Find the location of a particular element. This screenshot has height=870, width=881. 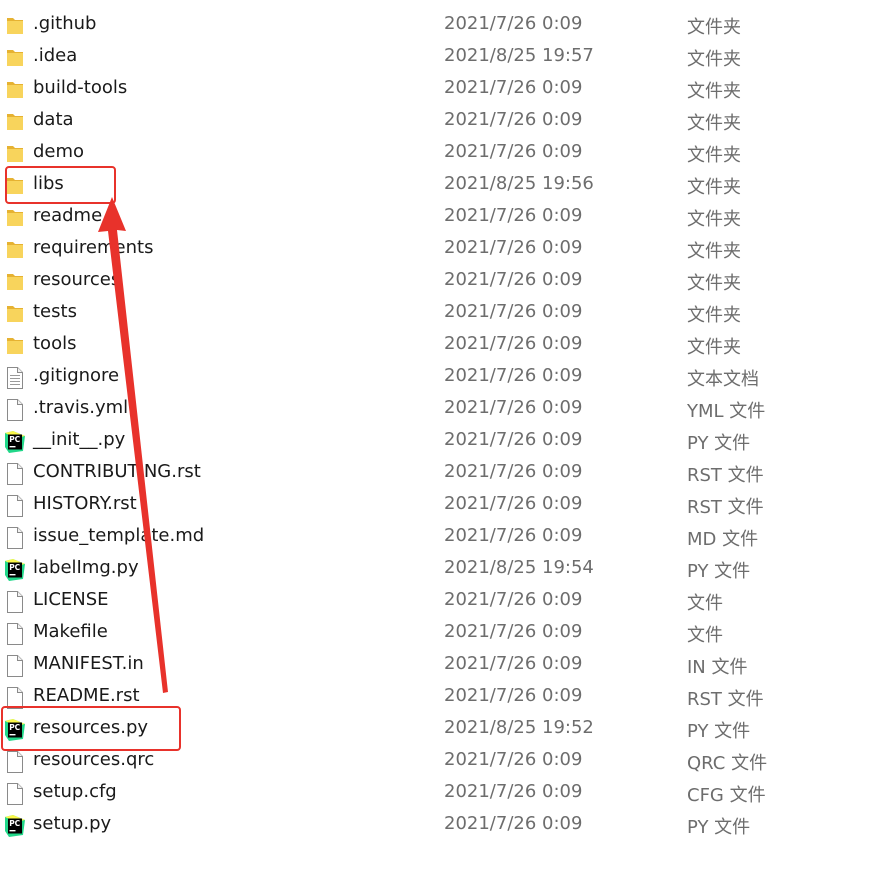

file-type: 文件 is located at coordinates (705, 603).